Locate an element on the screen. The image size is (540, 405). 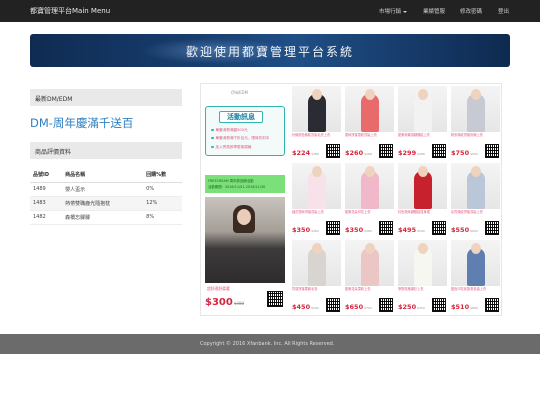
brand-link: 都寶管理平台Main Menu is located at coordinates (70, 11).